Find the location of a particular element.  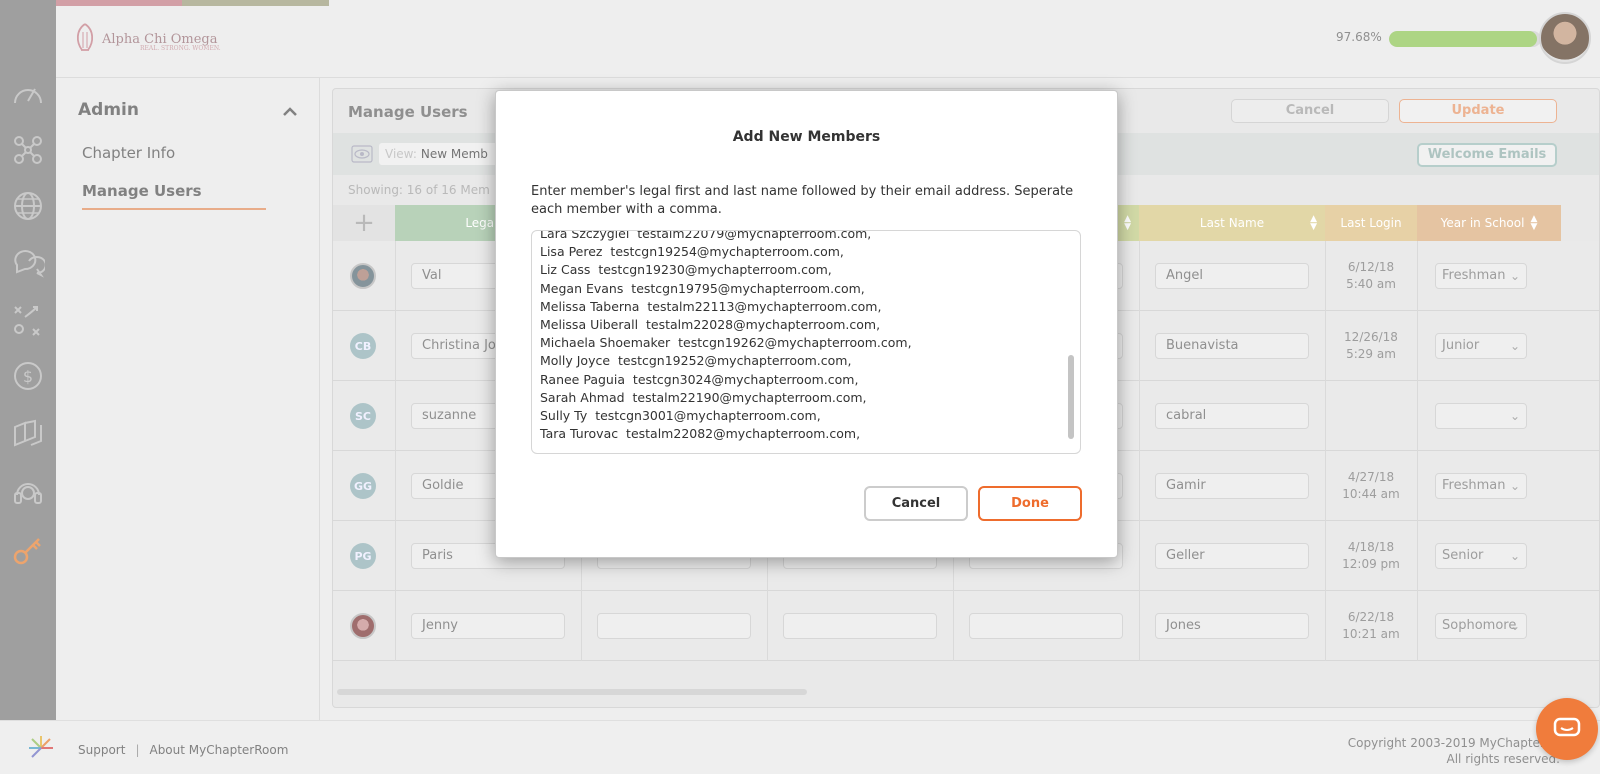

textarea-scrollbar is located at coordinates (1071, 397).